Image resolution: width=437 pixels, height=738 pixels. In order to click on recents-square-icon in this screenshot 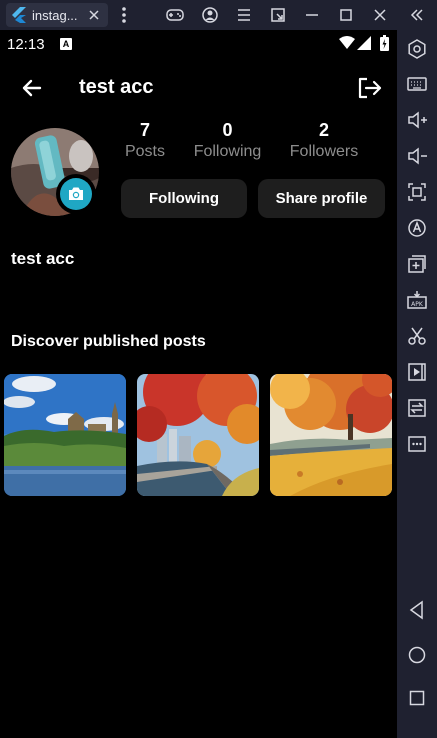, I will do `click(417, 698)`.